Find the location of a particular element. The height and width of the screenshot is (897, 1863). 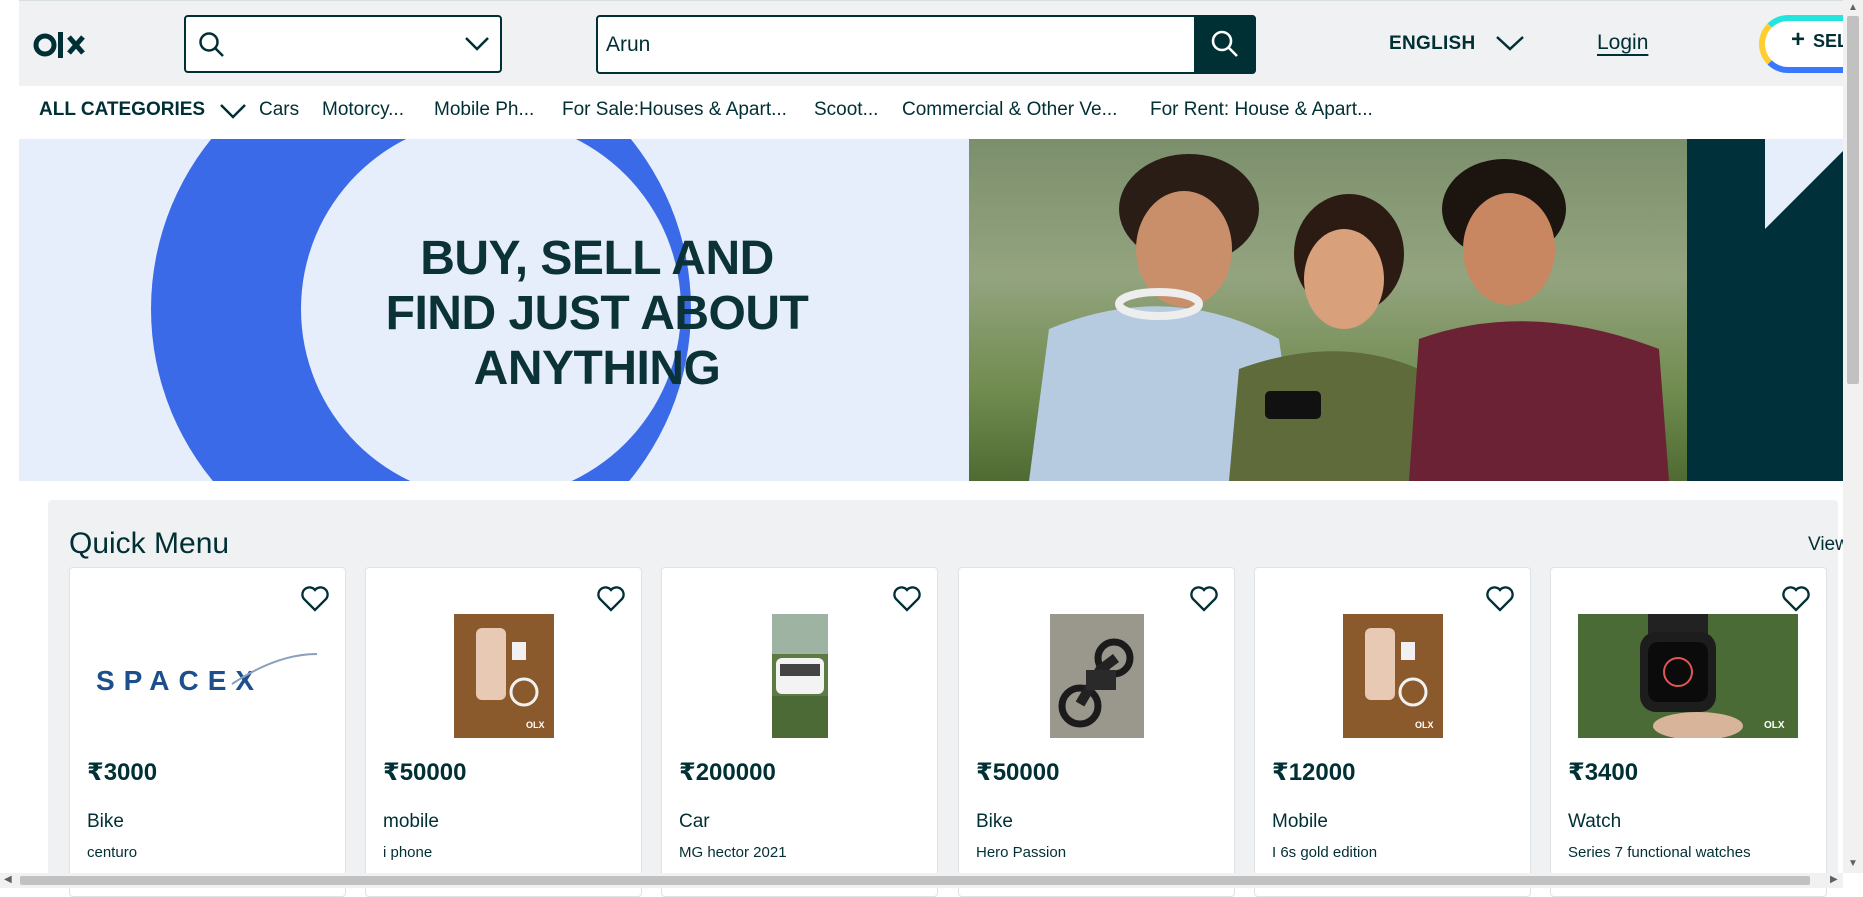

listing-subtitle: MG hector 2021 is located at coordinates (733, 852).